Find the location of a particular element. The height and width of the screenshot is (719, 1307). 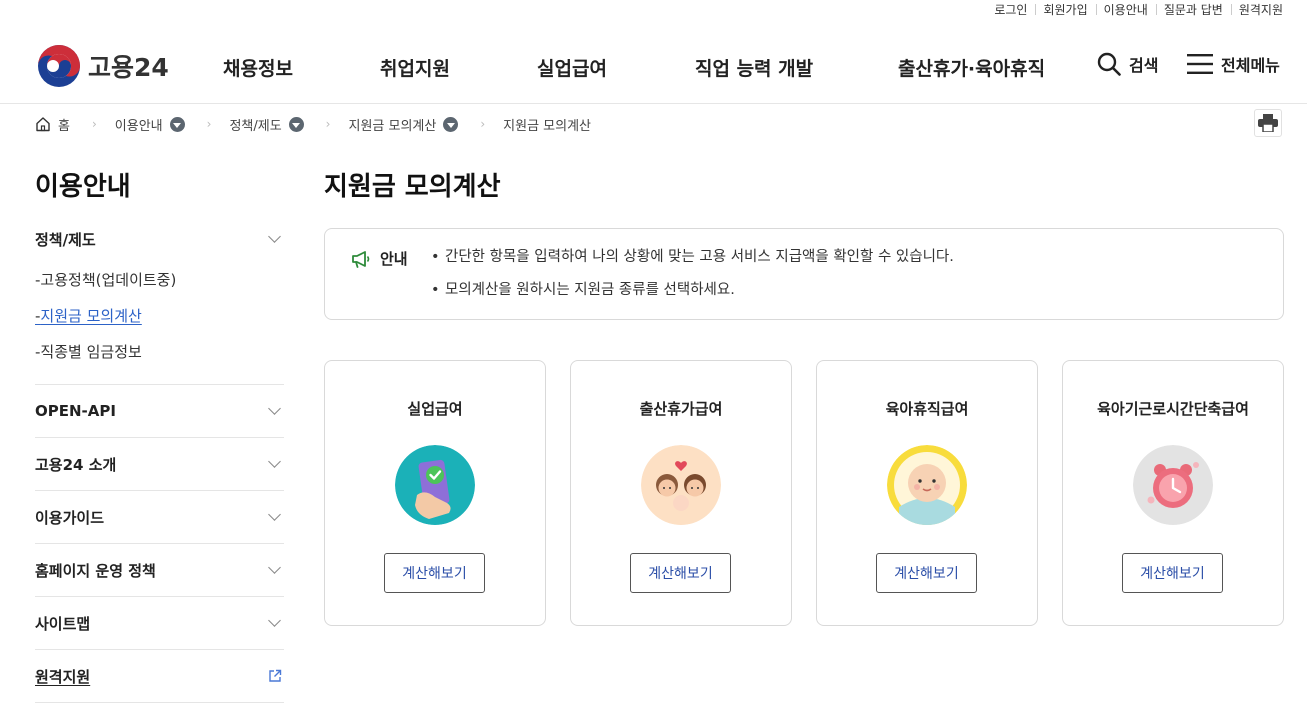

gnb-item-employment-support: 취업지원 is located at coordinates (415, 67).